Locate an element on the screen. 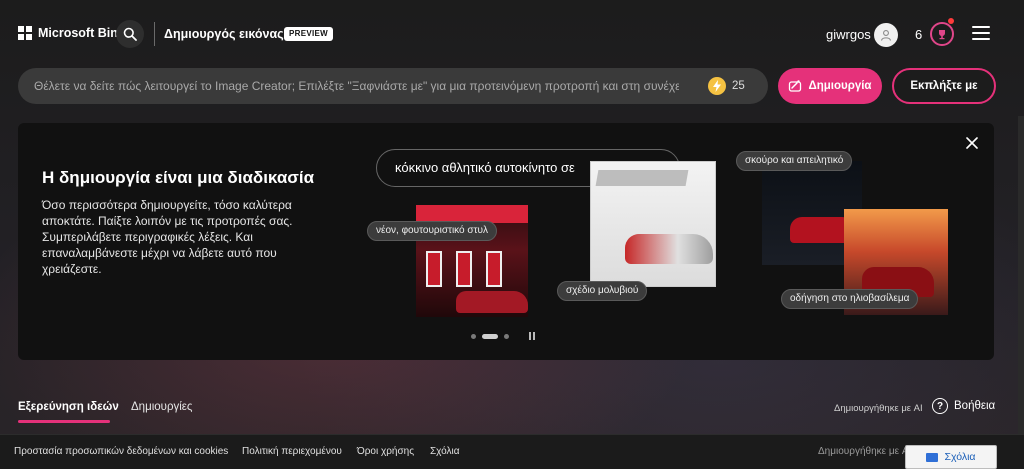  carousel-dot-active is located at coordinates (490, 336).